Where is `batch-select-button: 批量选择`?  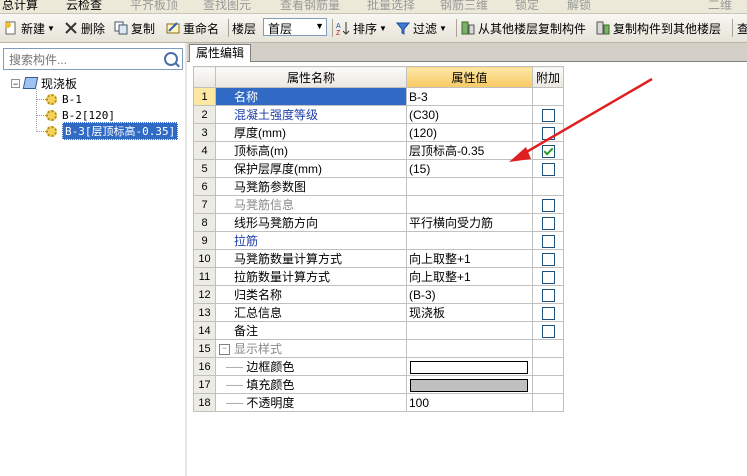 batch-select-button: 批量选择 is located at coordinates (391, 6).